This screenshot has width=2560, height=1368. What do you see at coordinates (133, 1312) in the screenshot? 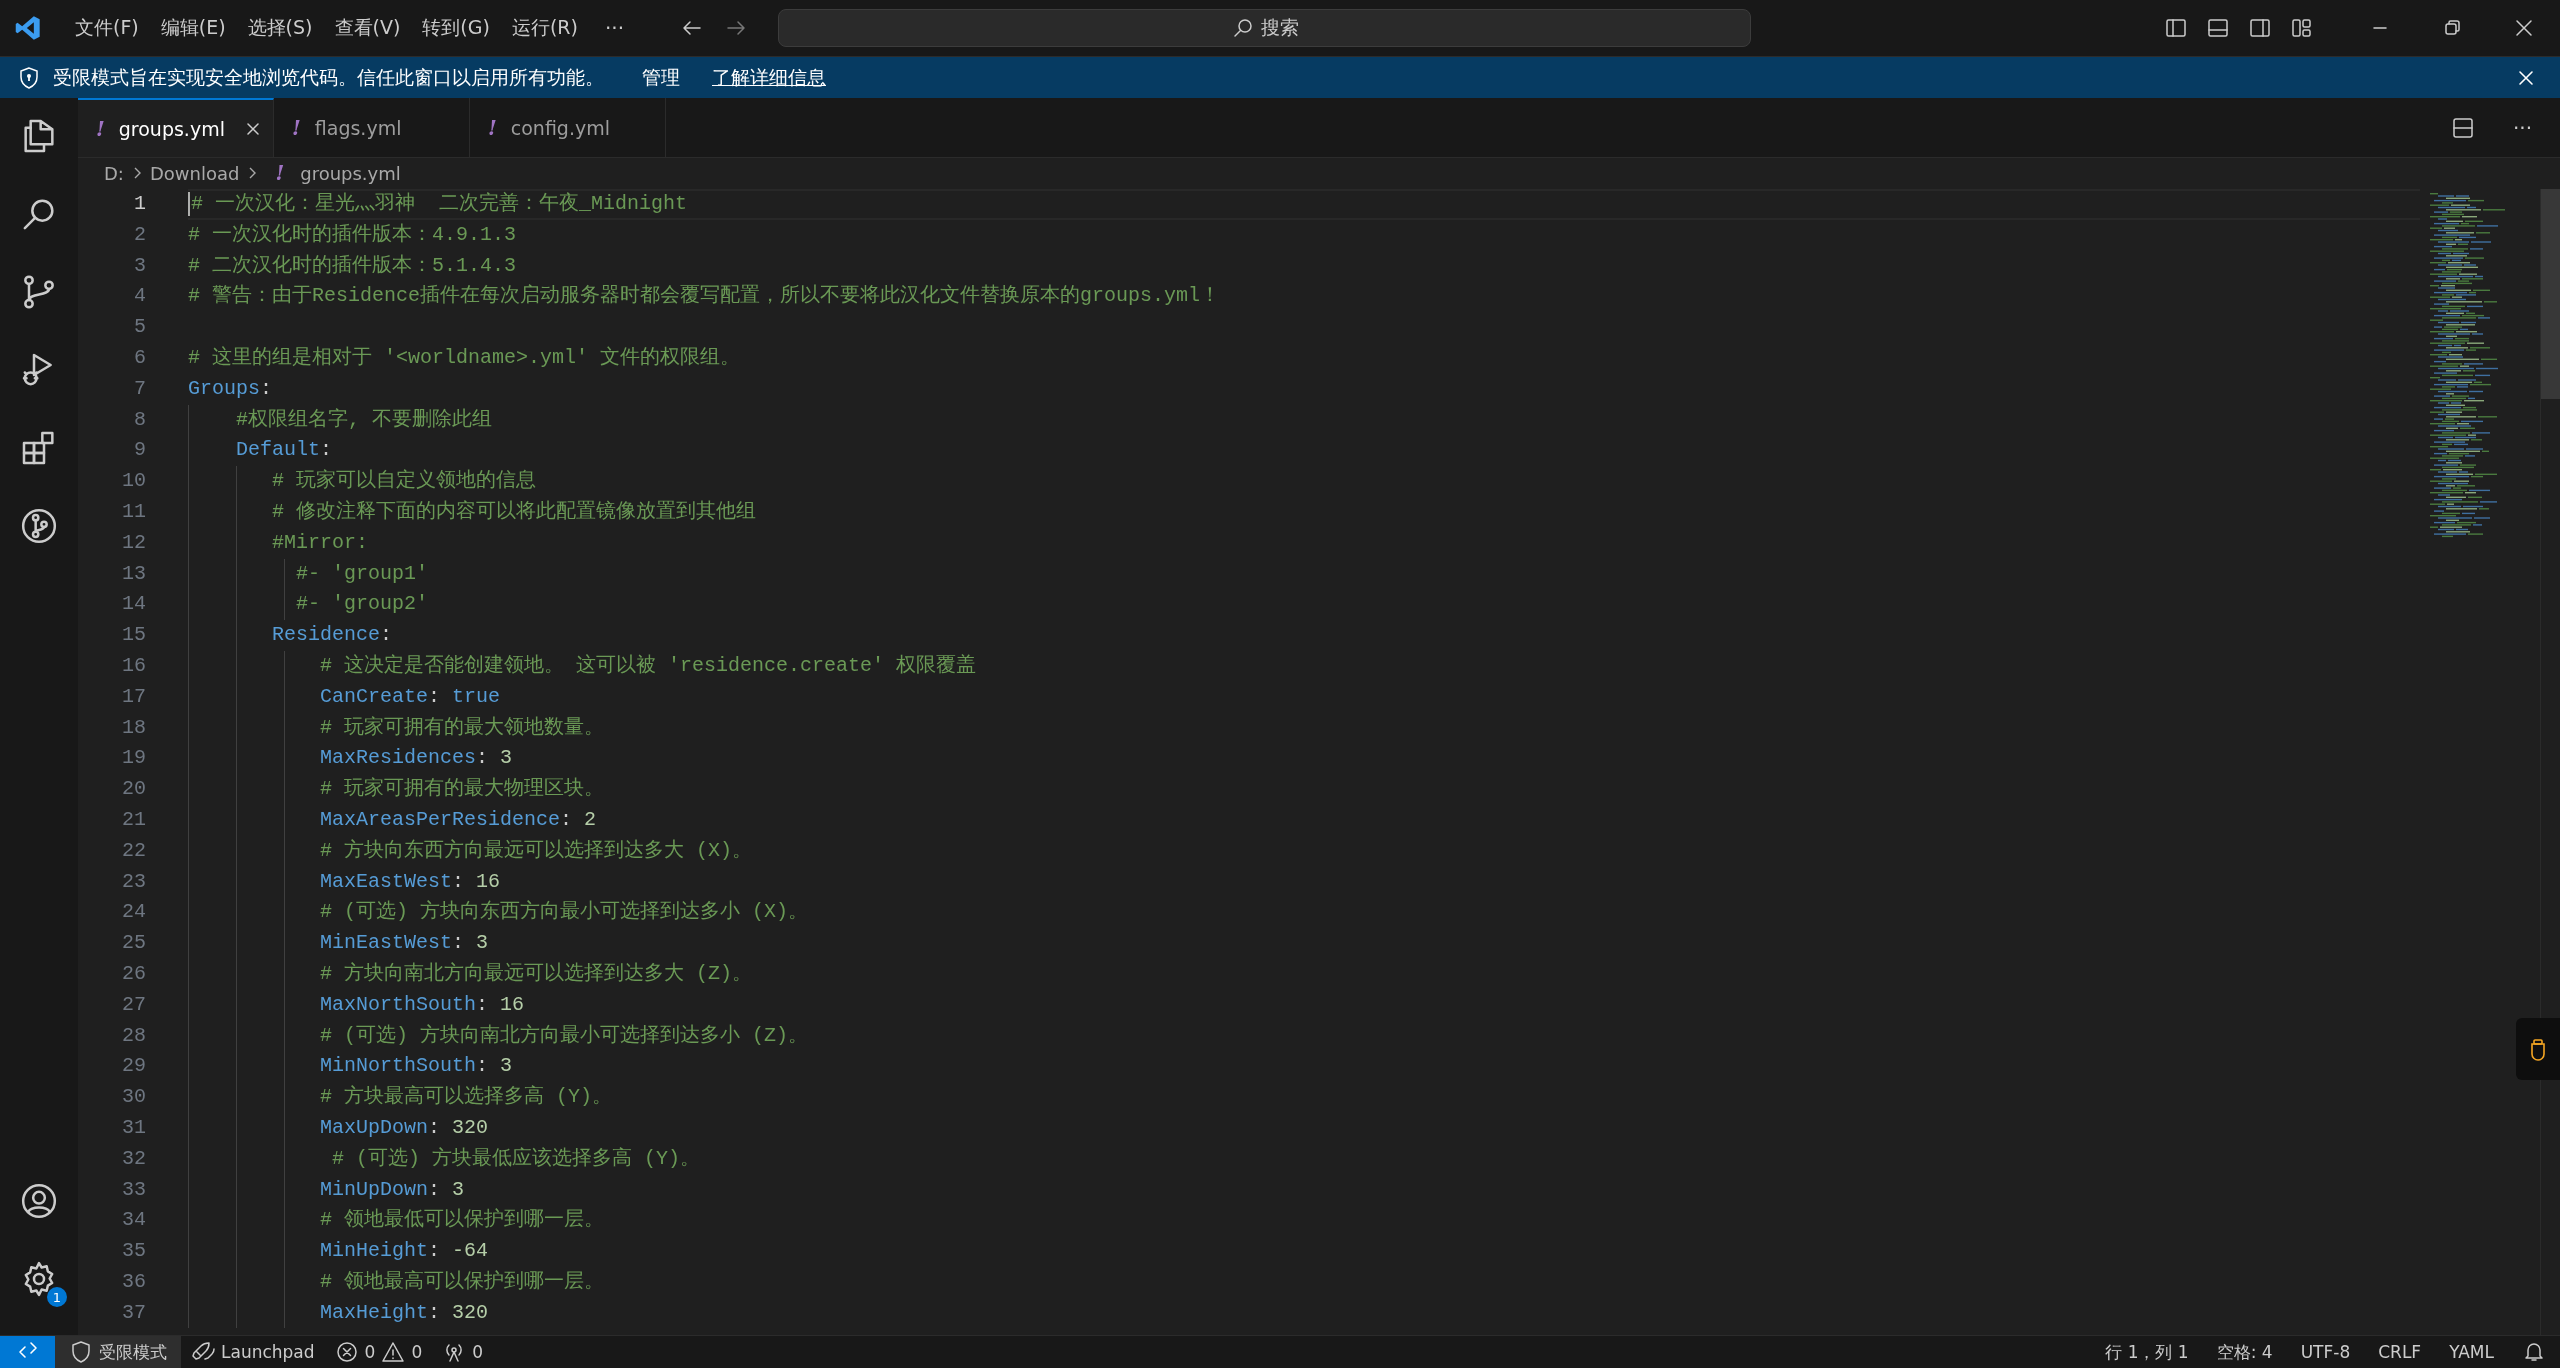
I see `line-number: 37` at bounding box center [133, 1312].